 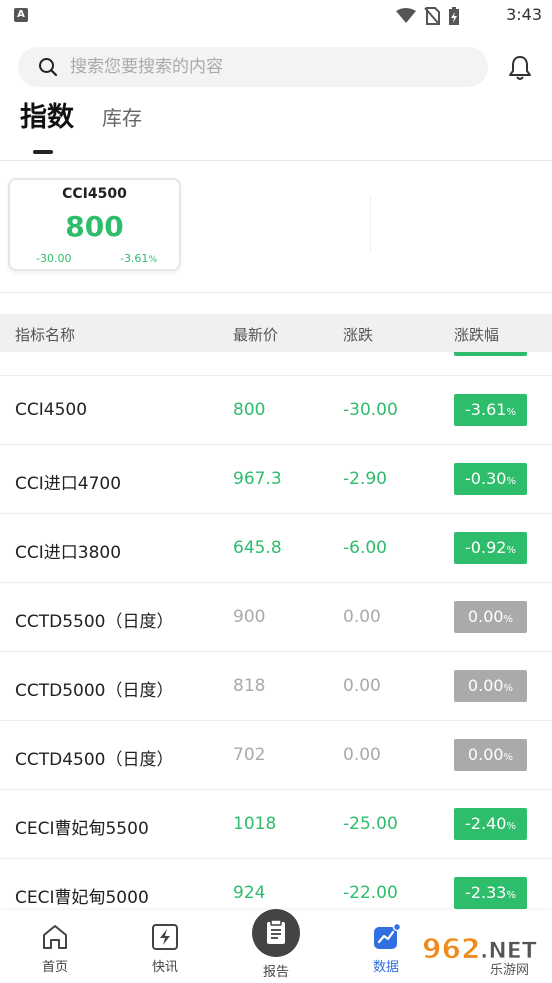 I want to click on table-row: CCTD5500（日度） 900 0.00 0.00%, so click(x=276, y=616).